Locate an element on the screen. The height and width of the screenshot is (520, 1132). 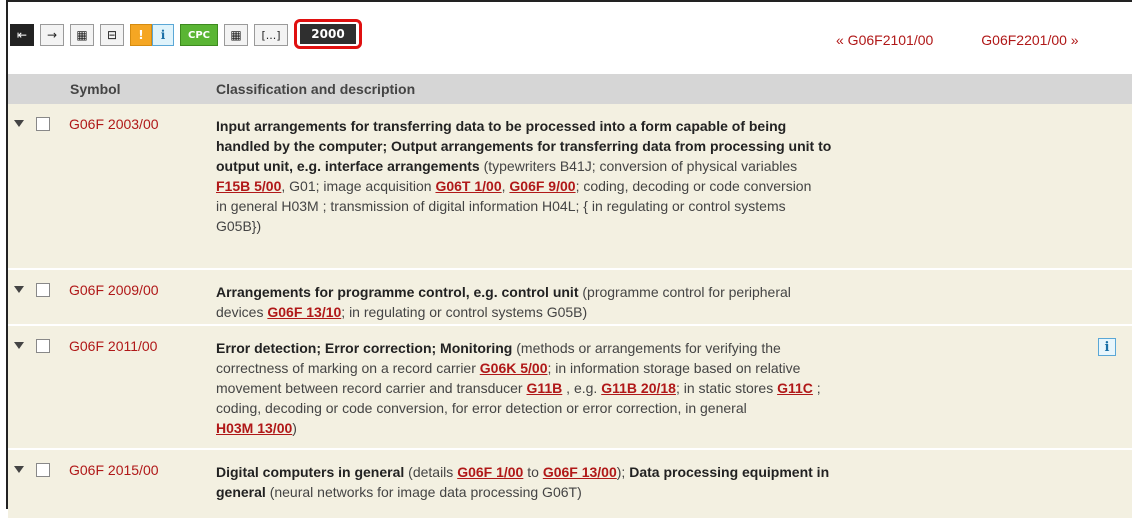
reference-link: G06T 1/00 is located at coordinates (468, 186).